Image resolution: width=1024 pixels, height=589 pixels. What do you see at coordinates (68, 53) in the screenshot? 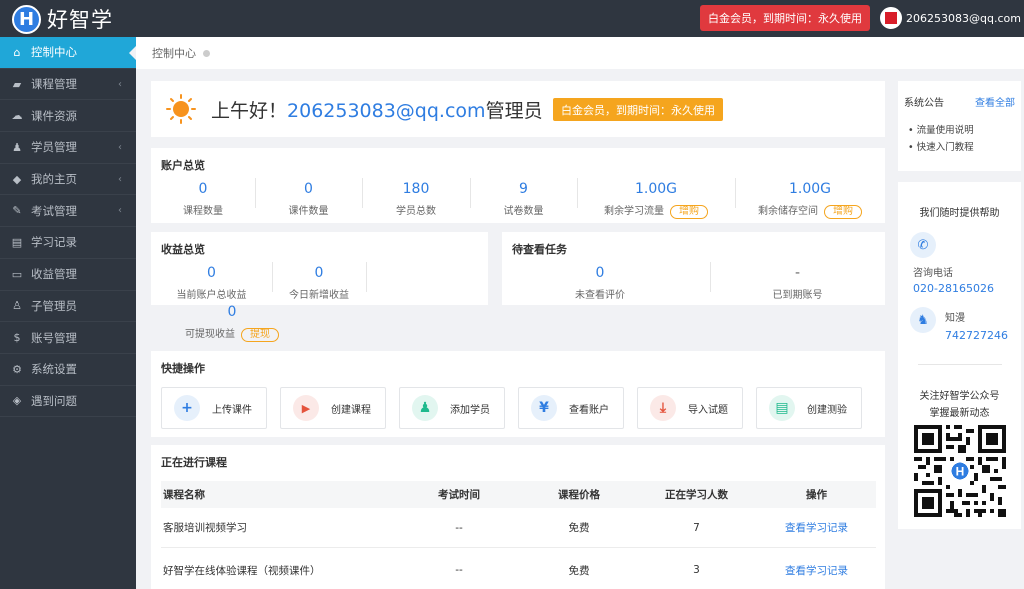
I see `sidebar-item-control-center: ⌂ 控制中心` at bounding box center [68, 53].